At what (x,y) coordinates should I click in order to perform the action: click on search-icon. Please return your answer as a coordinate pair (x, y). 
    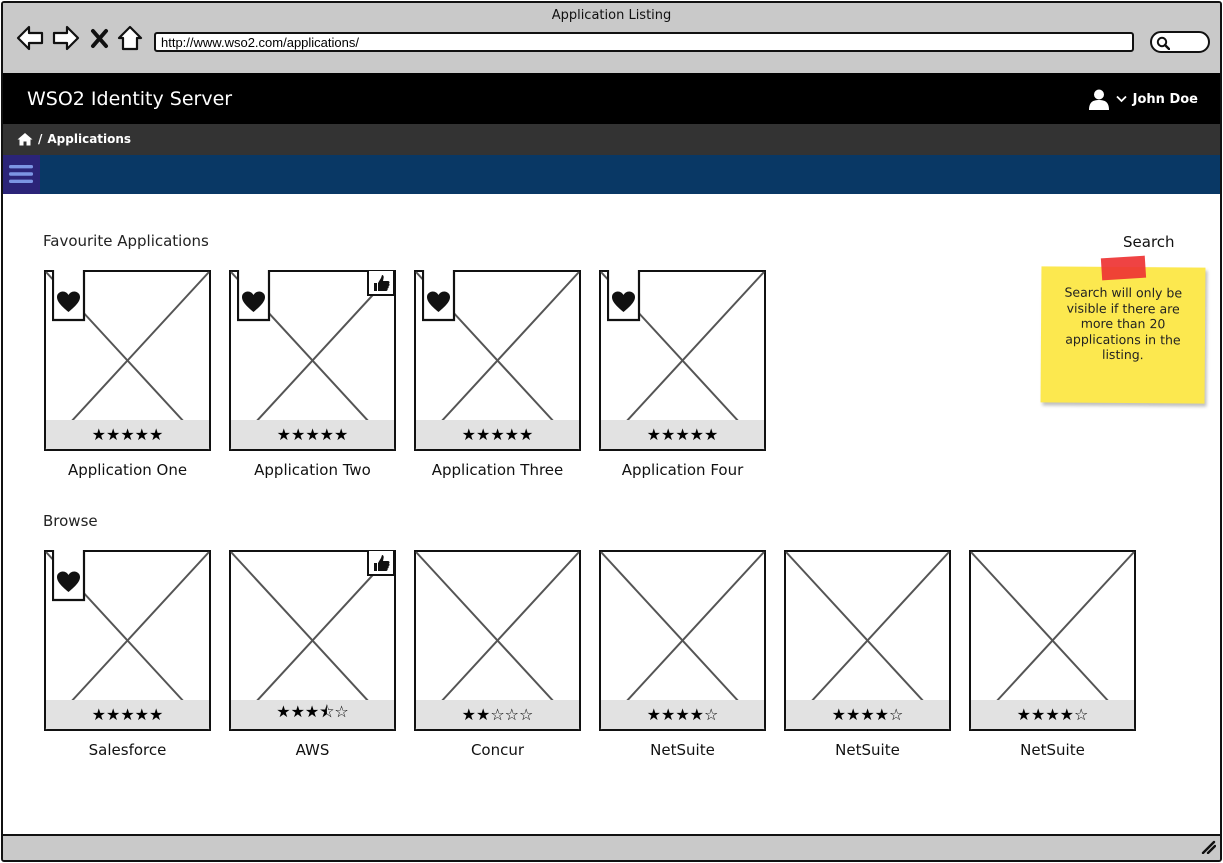
    Looking at the image, I should click on (1163, 43).